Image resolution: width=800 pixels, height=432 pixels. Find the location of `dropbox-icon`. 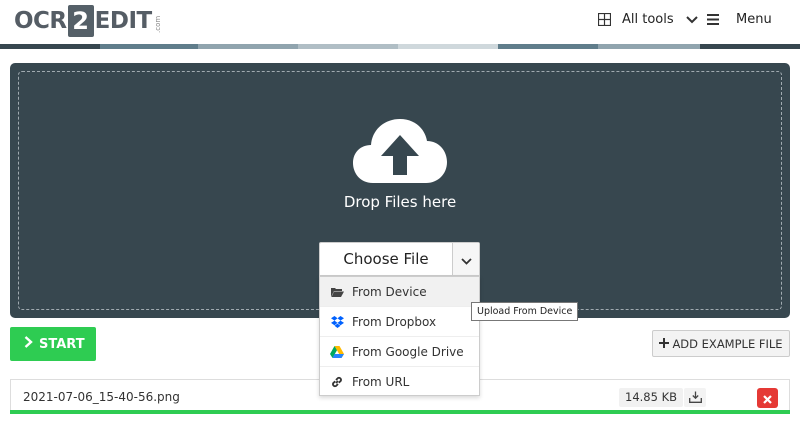

dropbox-icon is located at coordinates (337, 322).